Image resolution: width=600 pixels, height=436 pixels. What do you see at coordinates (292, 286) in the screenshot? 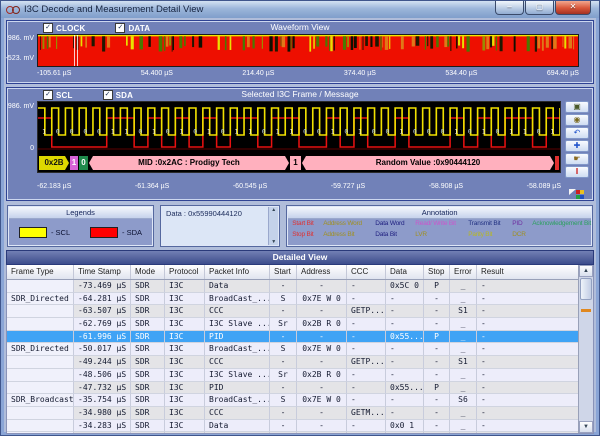
I see `table-row: -73.469 µS SDR I3C Data - - -0x5C 0 P _ -` at bounding box center [292, 286].